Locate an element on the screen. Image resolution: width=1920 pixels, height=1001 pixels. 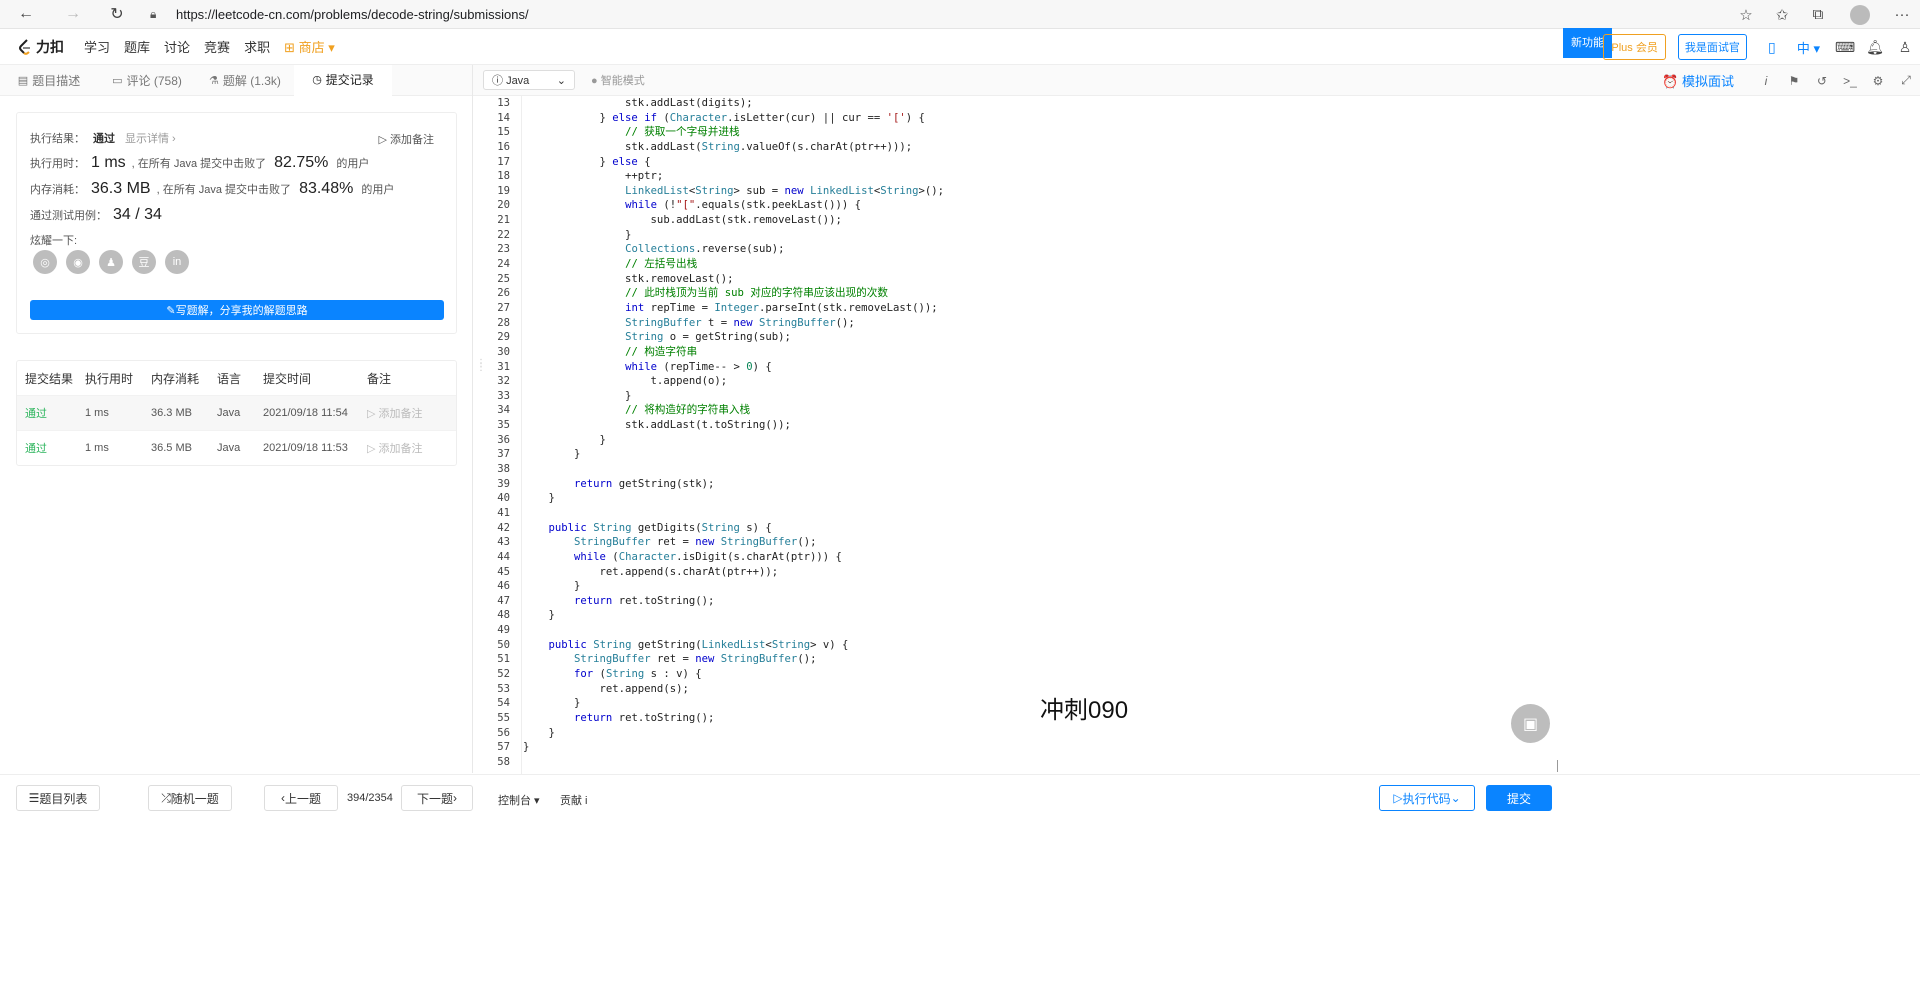
row-add-note: ▷ 添加备注 is located at coordinates (407, 448).